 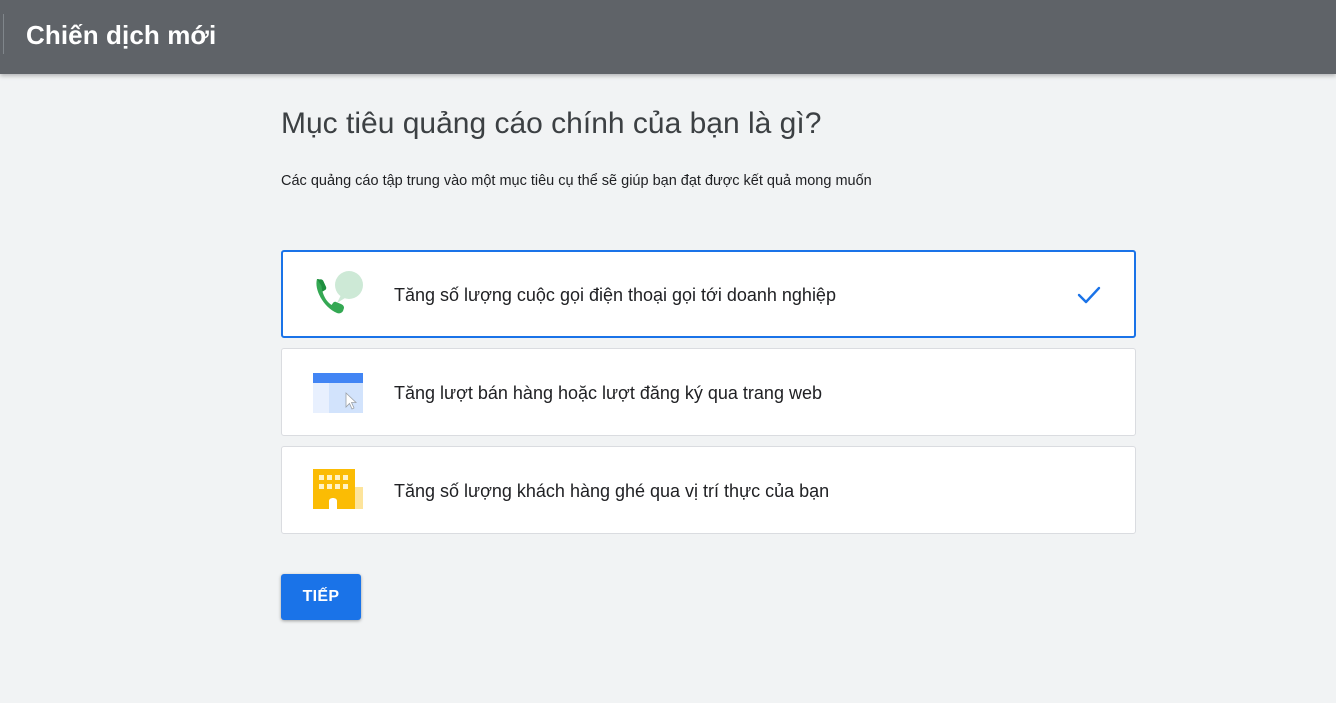 I want to click on next-button: TIẾP, so click(x=321, y=597).